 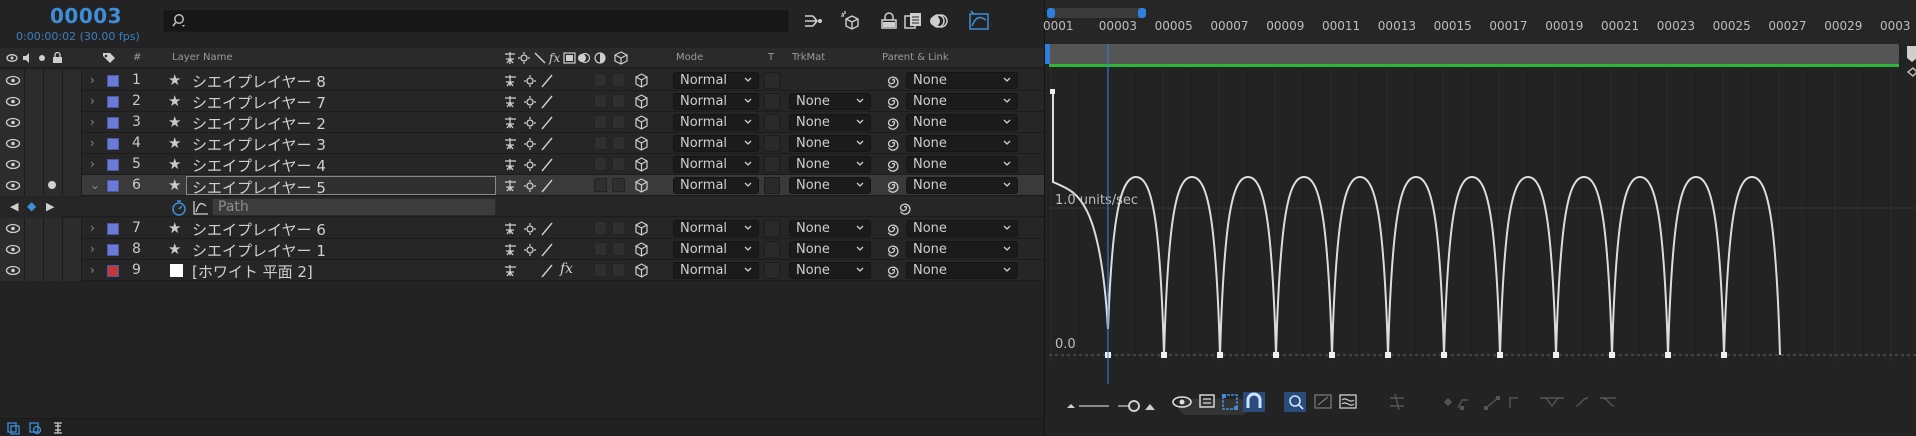 What do you see at coordinates (259, 250) in the screenshot?
I see `layer-name: シエイプレイヤー 1` at bounding box center [259, 250].